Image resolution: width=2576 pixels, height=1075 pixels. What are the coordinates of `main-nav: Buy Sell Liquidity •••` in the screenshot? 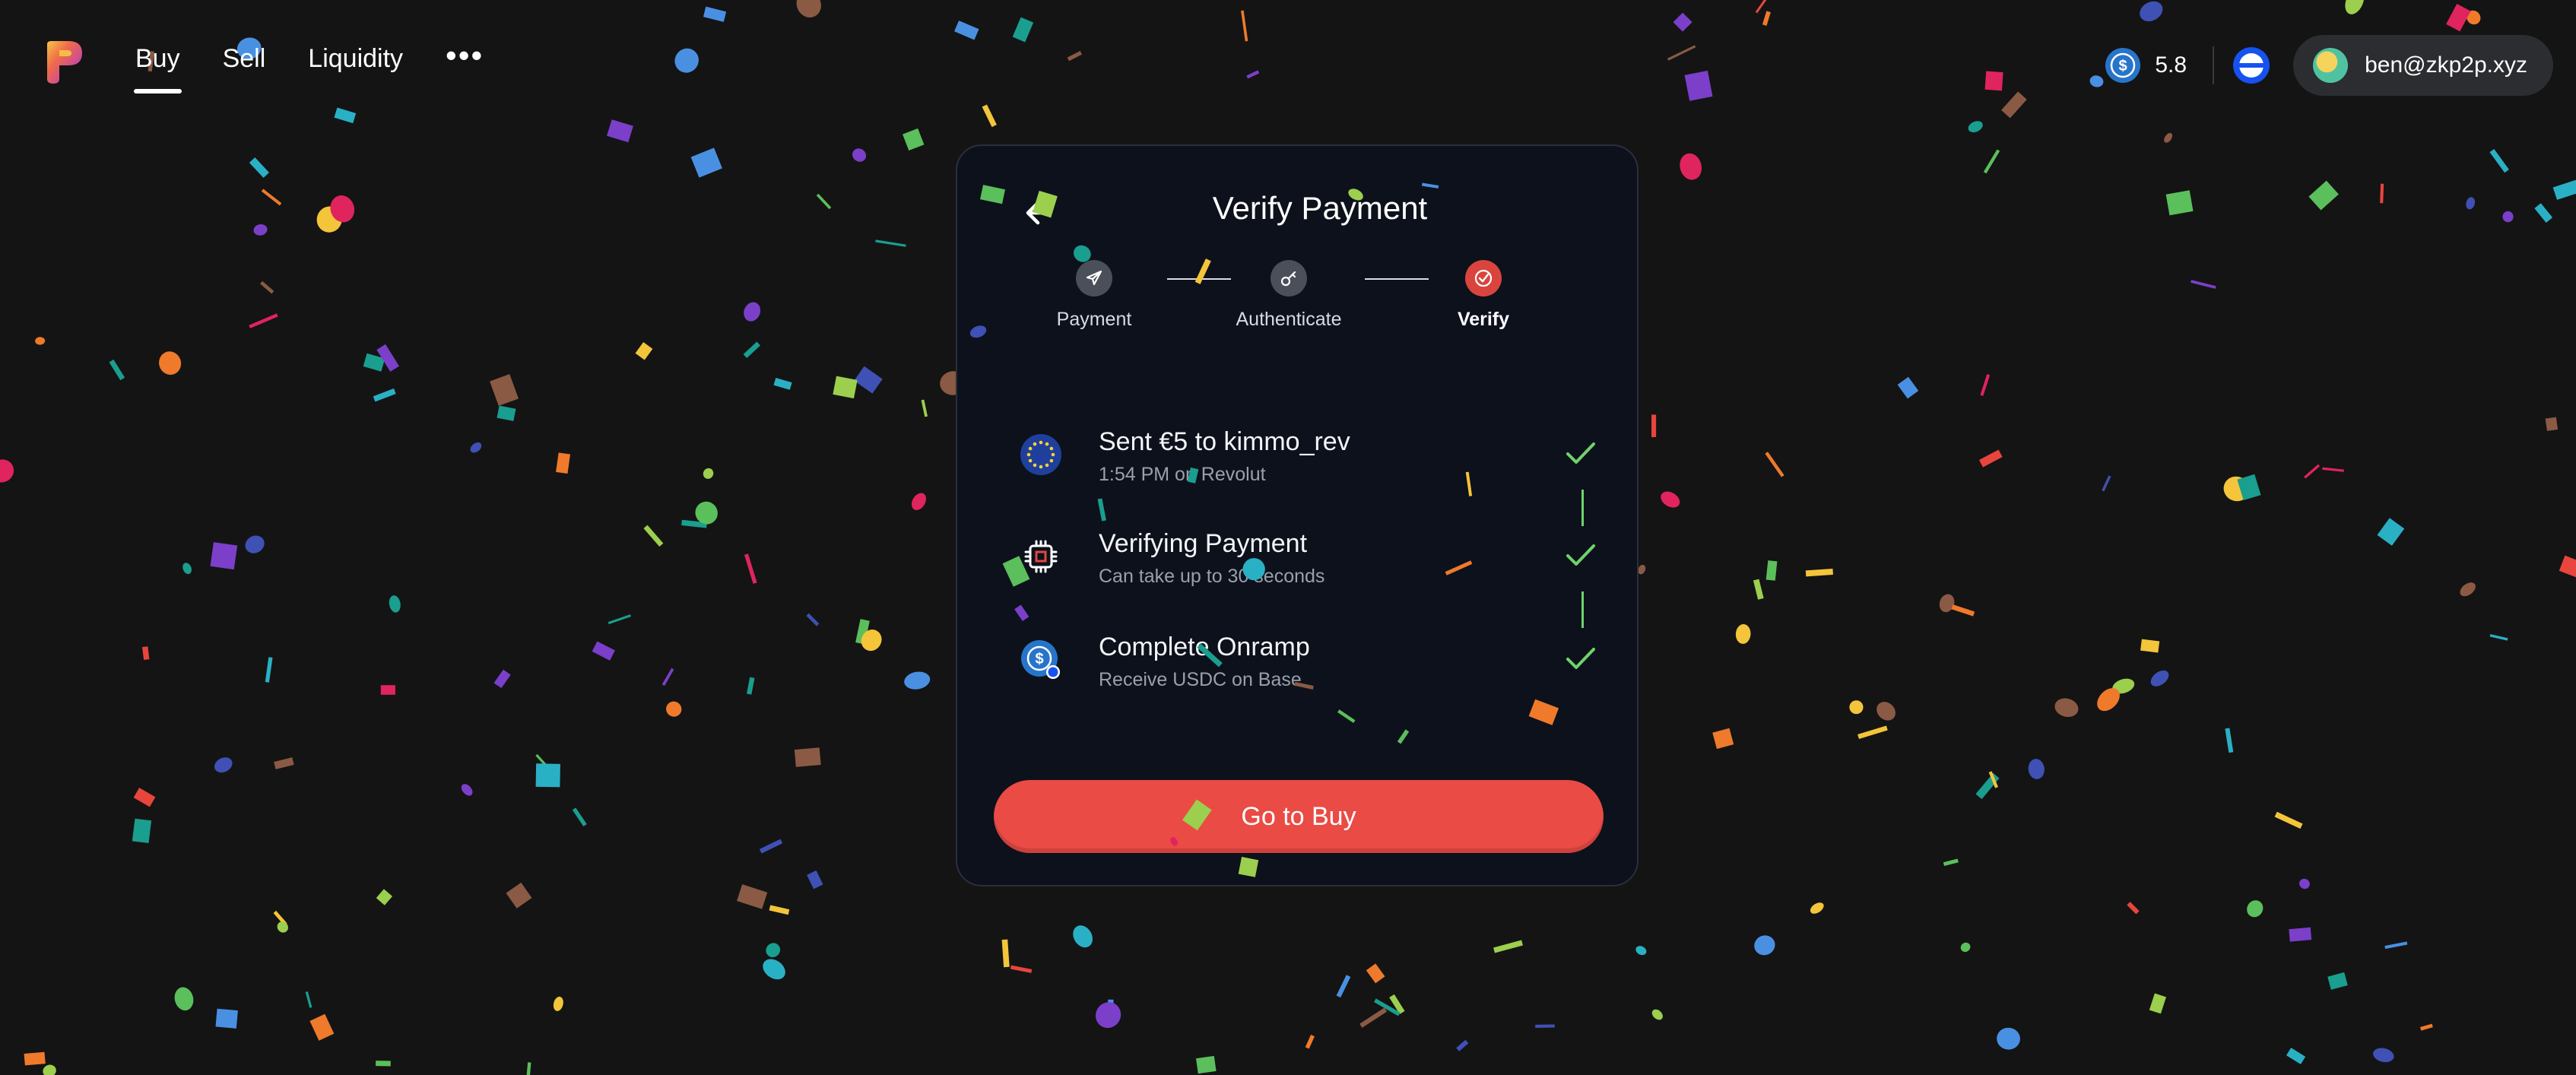 It's located at (330, 66).